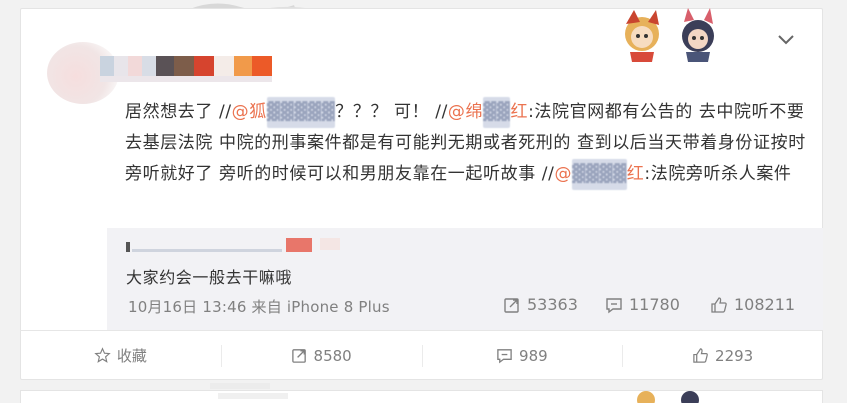  I want to click on action-bar: 收藏 8580 989 2293, so click(421, 355).